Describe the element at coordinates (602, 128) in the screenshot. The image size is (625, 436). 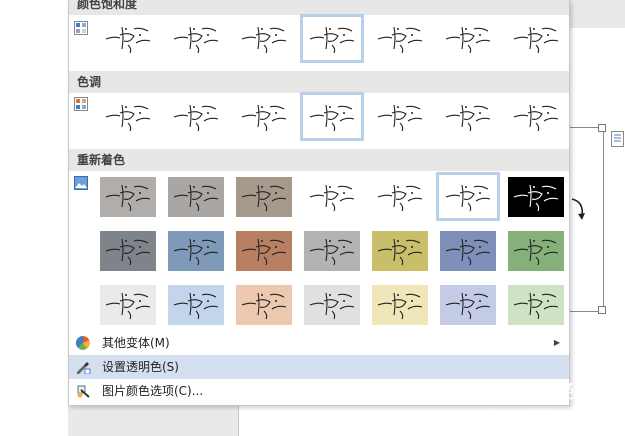
I see `resize-handle-top-right` at that location.